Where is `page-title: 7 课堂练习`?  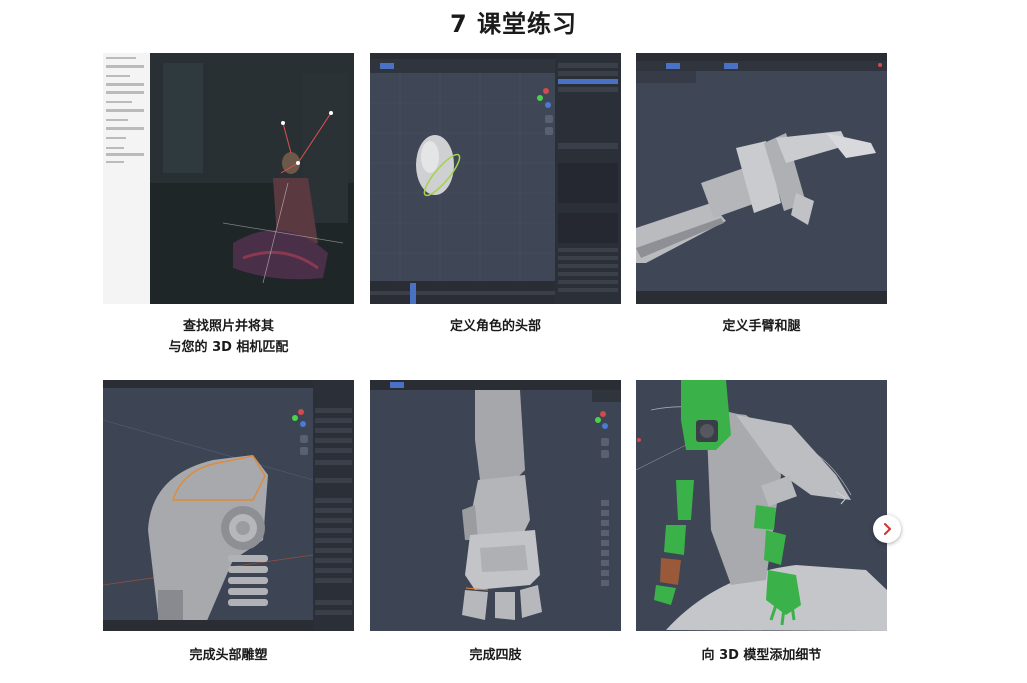 page-title: 7 课堂练习 is located at coordinates (513, 24).